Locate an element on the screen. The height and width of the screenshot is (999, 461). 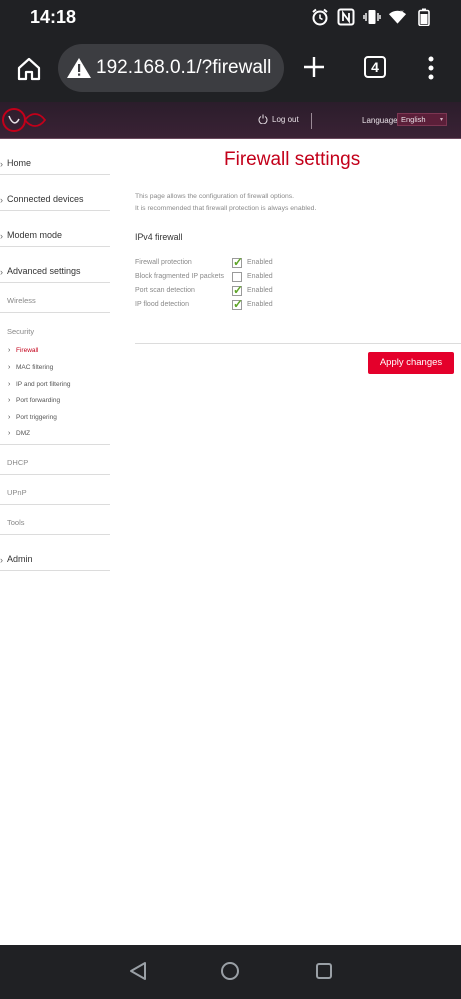
sidebar-group-label: UPnP is located at coordinates (17, 492).